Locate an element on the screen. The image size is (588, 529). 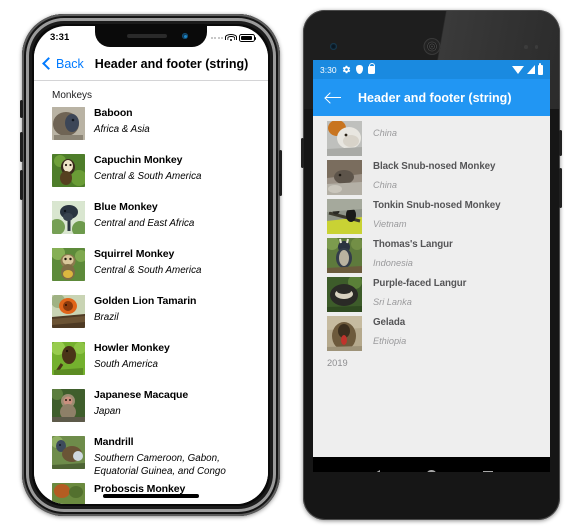
list-item-subtitle: Sri Lanka is located at coordinates (392, 302).